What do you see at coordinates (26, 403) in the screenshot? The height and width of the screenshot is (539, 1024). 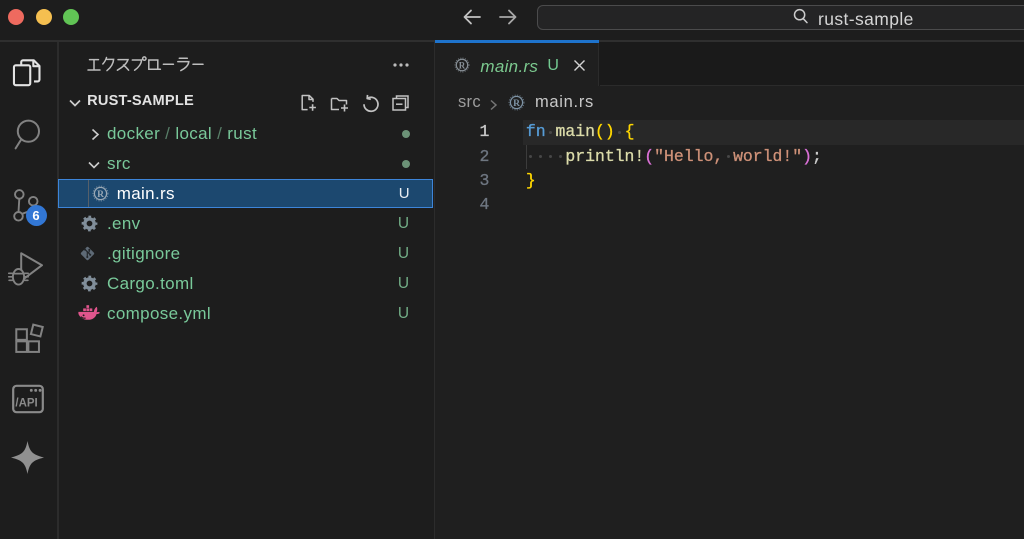 I see `svg-text: /API` at bounding box center [26, 403].